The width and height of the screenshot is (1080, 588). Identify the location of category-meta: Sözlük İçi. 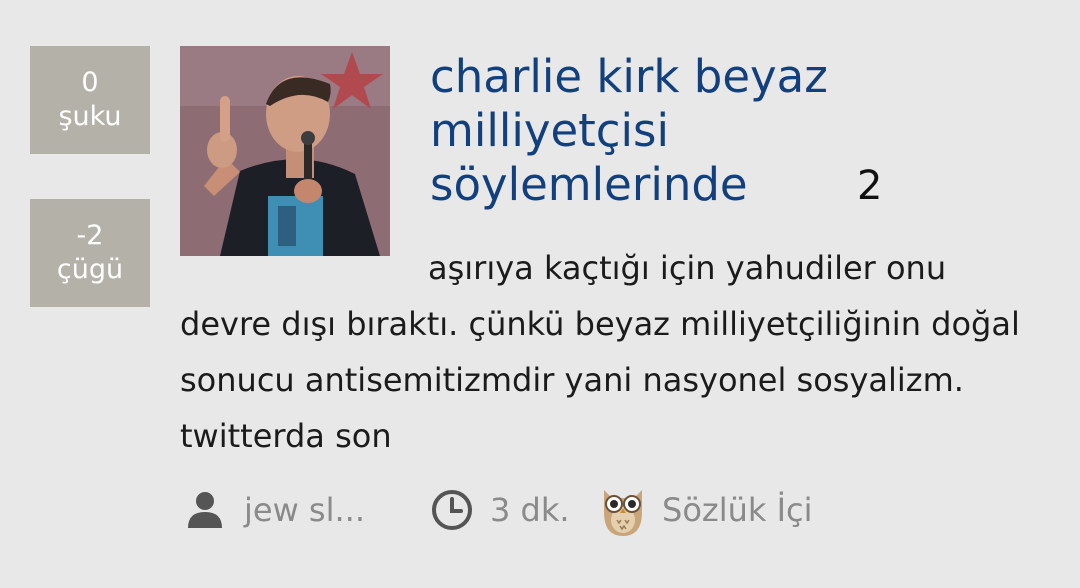
(704, 510).